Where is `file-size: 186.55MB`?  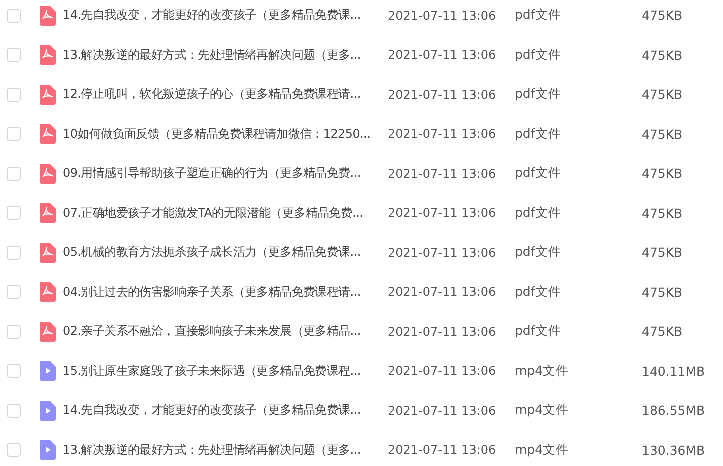 file-size: 186.55MB is located at coordinates (674, 410).